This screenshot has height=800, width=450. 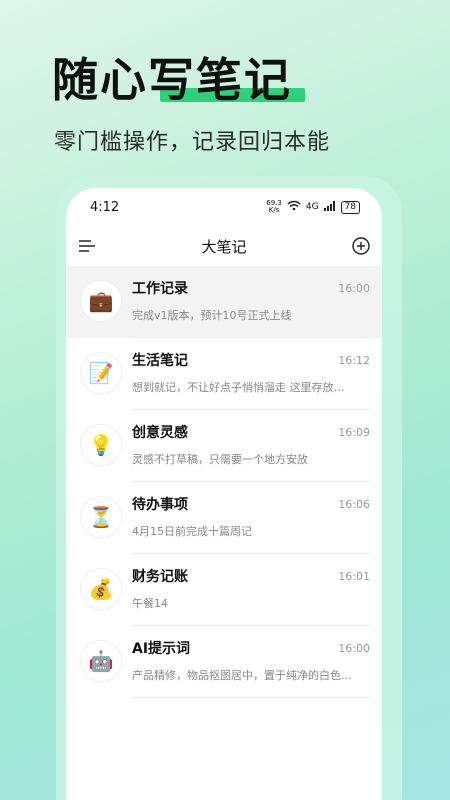 I want to click on hero-title: 随心写笔记, so click(x=172, y=80).